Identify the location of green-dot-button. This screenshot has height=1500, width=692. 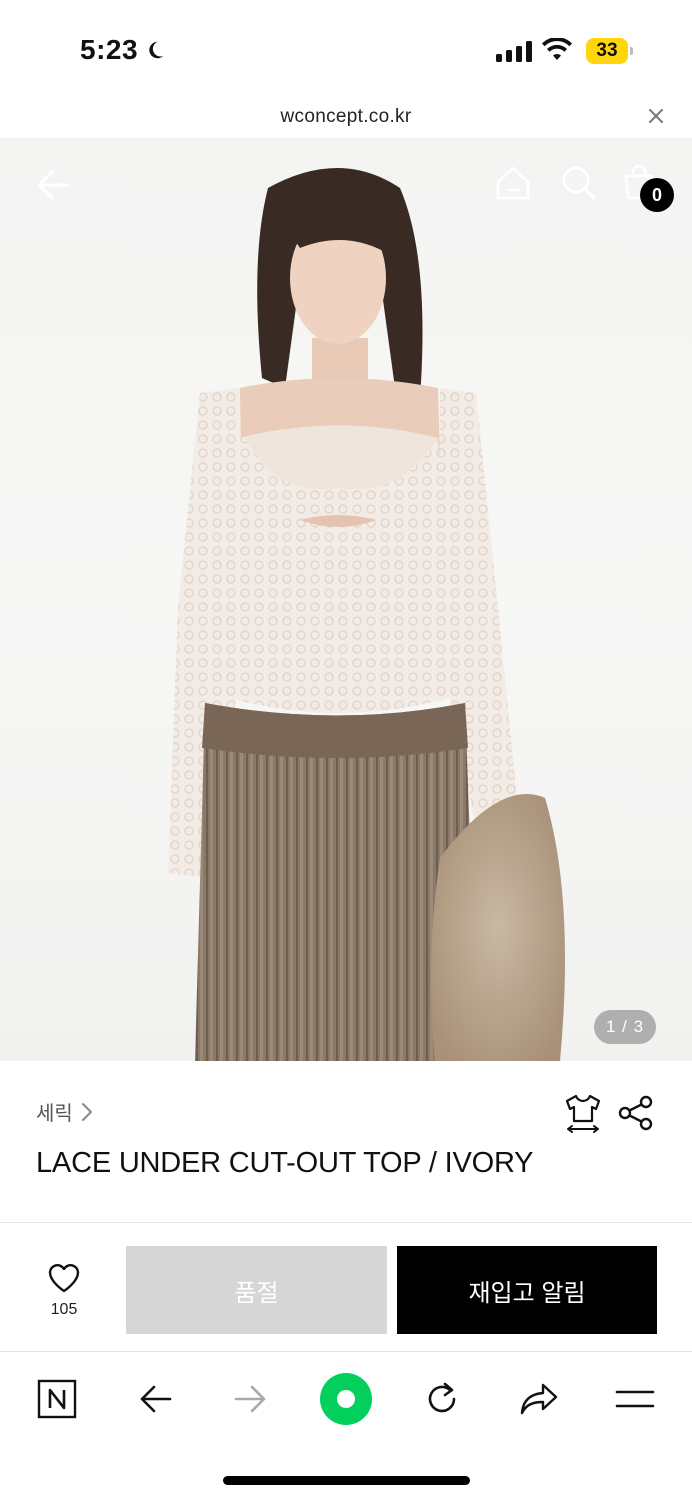
(346, 1399).